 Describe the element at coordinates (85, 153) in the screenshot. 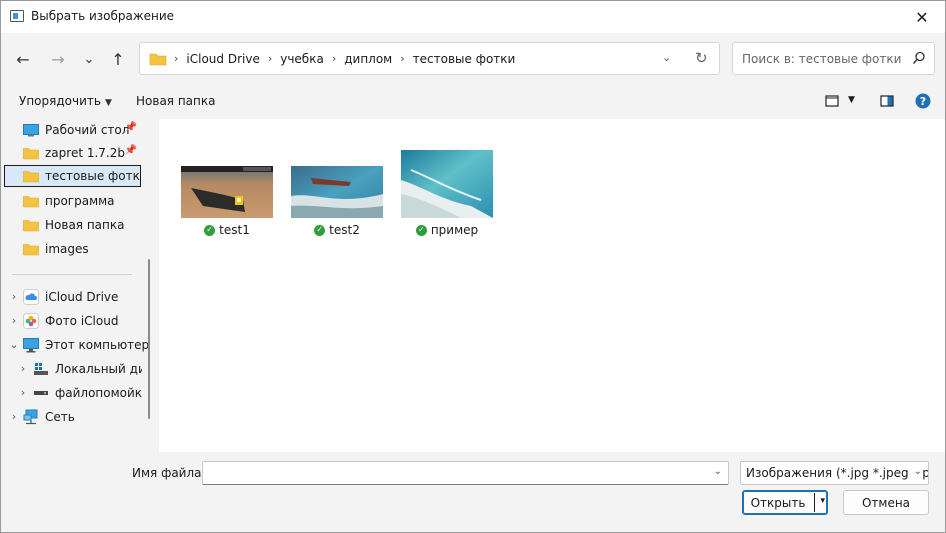

I see `sidebar-item-label: zapret 1.7.2b` at that location.